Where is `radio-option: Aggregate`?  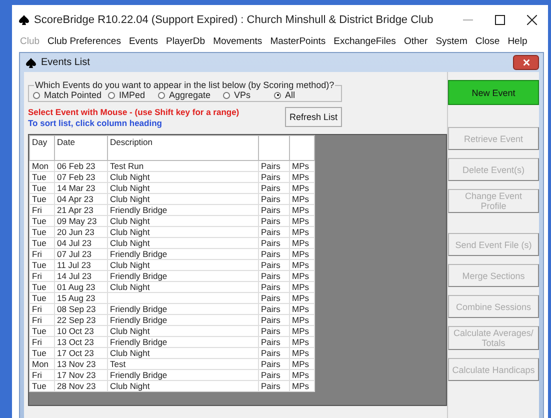
radio-option: Aggregate is located at coordinates (190, 95).